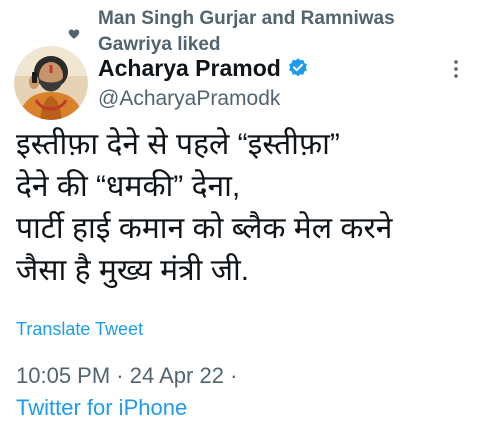 The height and width of the screenshot is (438, 481). Describe the element at coordinates (101, 408) in the screenshot. I see `tweet-source-link: Twitter for iPhone` at that location.